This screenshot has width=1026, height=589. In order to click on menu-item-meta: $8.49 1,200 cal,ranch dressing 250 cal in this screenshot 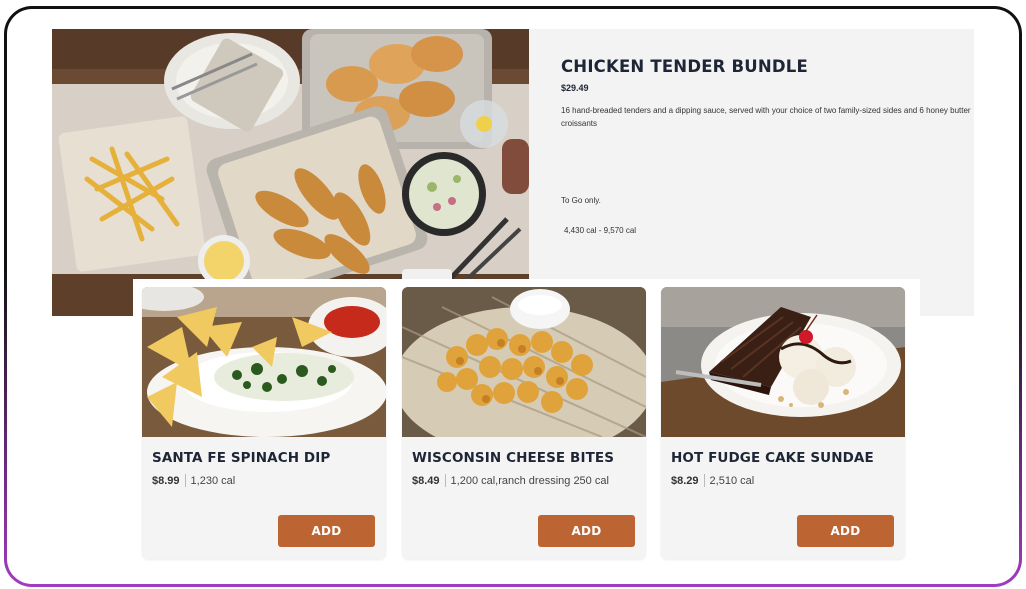, I will do `click(510, 480)`.